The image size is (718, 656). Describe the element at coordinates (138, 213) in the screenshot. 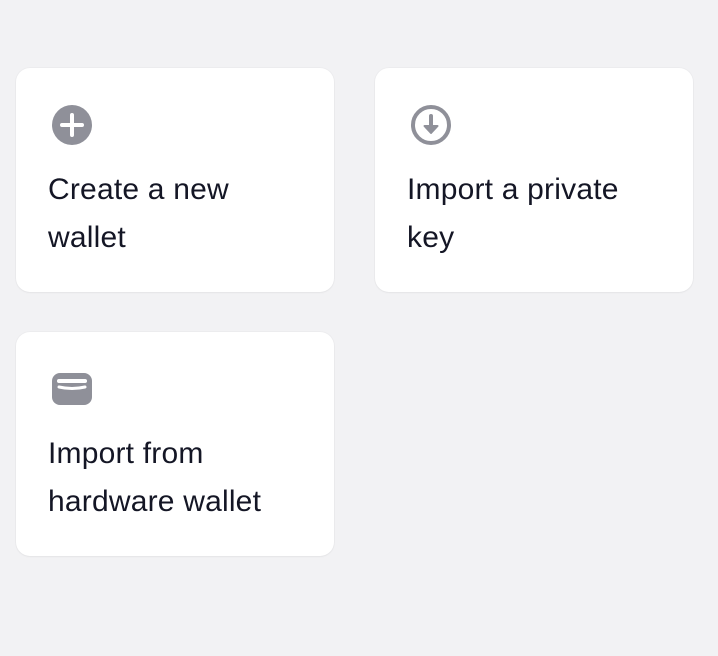

I see `create-wallet-label: Create a new wallet` at that location.